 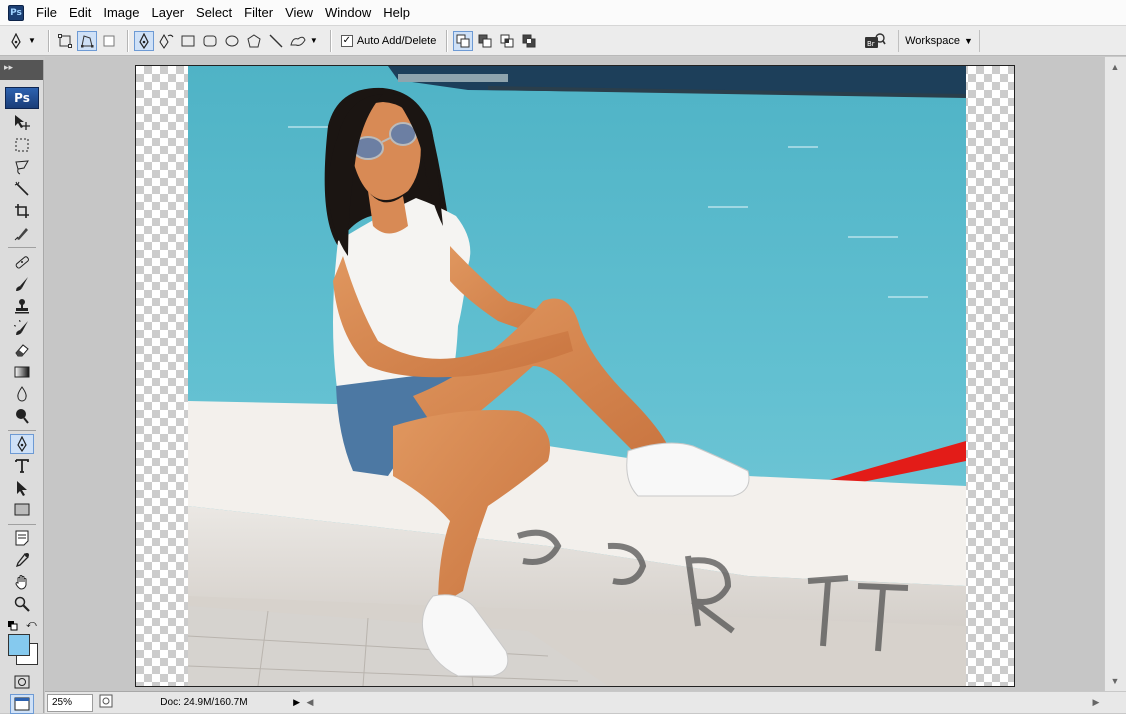 I want to click on bridge-button: Br, so click(x=875, y=41).